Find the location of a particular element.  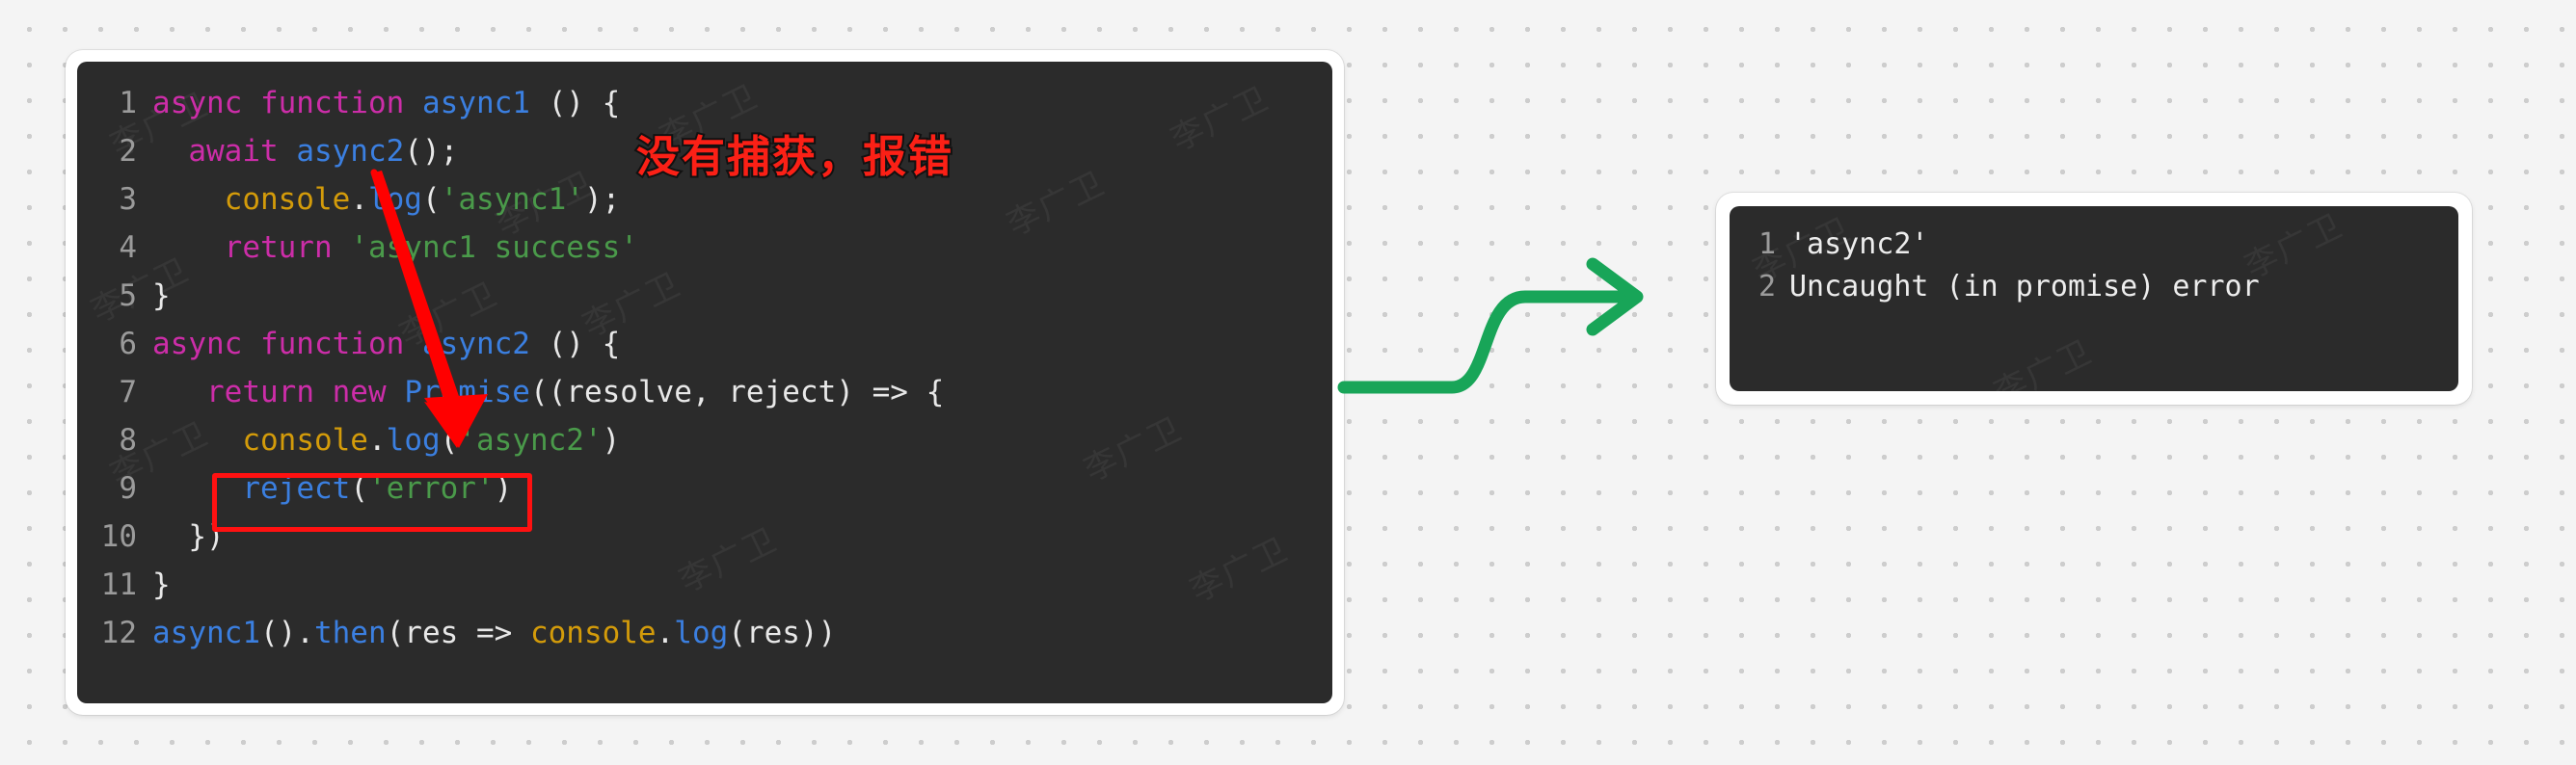

line-number: 11 is located at coordinates (119, 584).